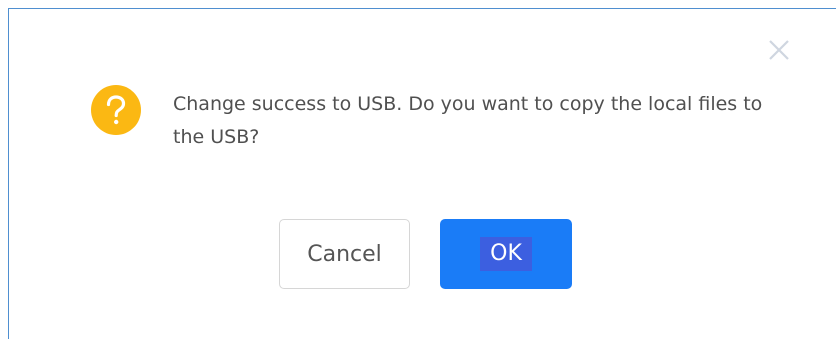 This screenshot has height=339, width=836. I want to click on close-button, so click(779, 50).